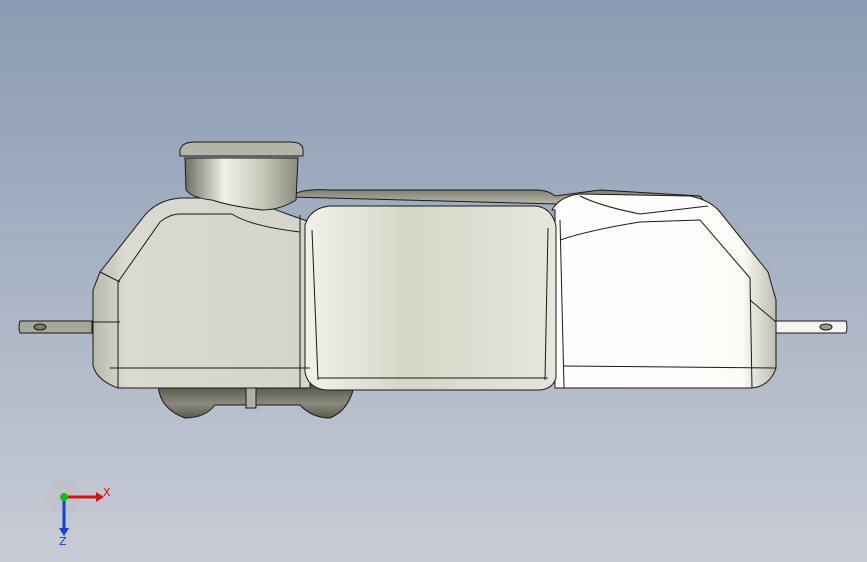  I want to click on left-tab-hole, so click(40, 327).